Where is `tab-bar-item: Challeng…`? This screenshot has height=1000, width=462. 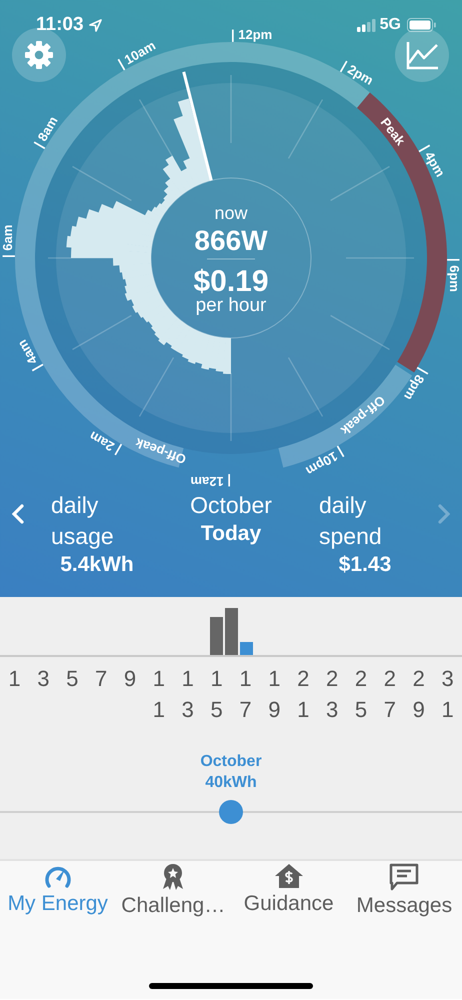 tab-bar-item: Challeng… is located at coordinates (173, 889).